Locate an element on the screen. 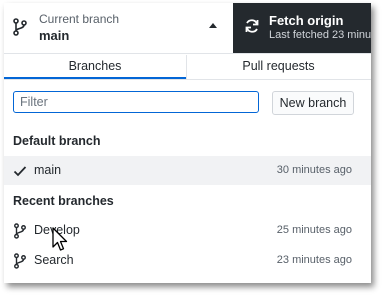 This screenshot has height=296, width=384. filter-field is located at coordinates (136, 102).